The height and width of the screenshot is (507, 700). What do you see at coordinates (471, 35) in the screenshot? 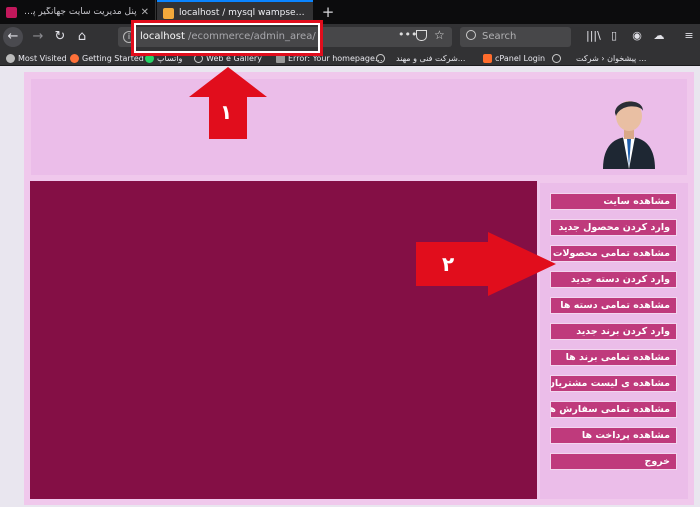
I see `search-icon` at bounding box center [471, 35].